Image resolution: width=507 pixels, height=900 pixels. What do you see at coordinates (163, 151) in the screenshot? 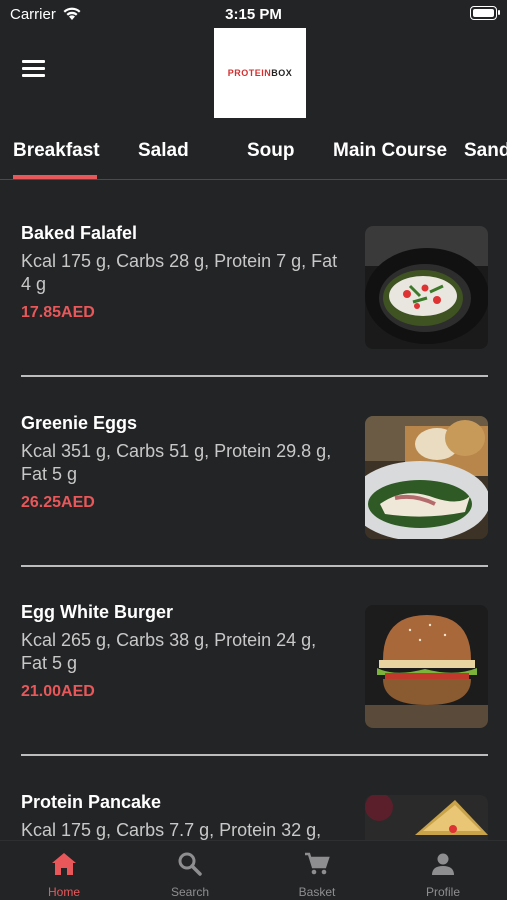
I see `tab-salad: Salad` at bounding box center [163, 151].